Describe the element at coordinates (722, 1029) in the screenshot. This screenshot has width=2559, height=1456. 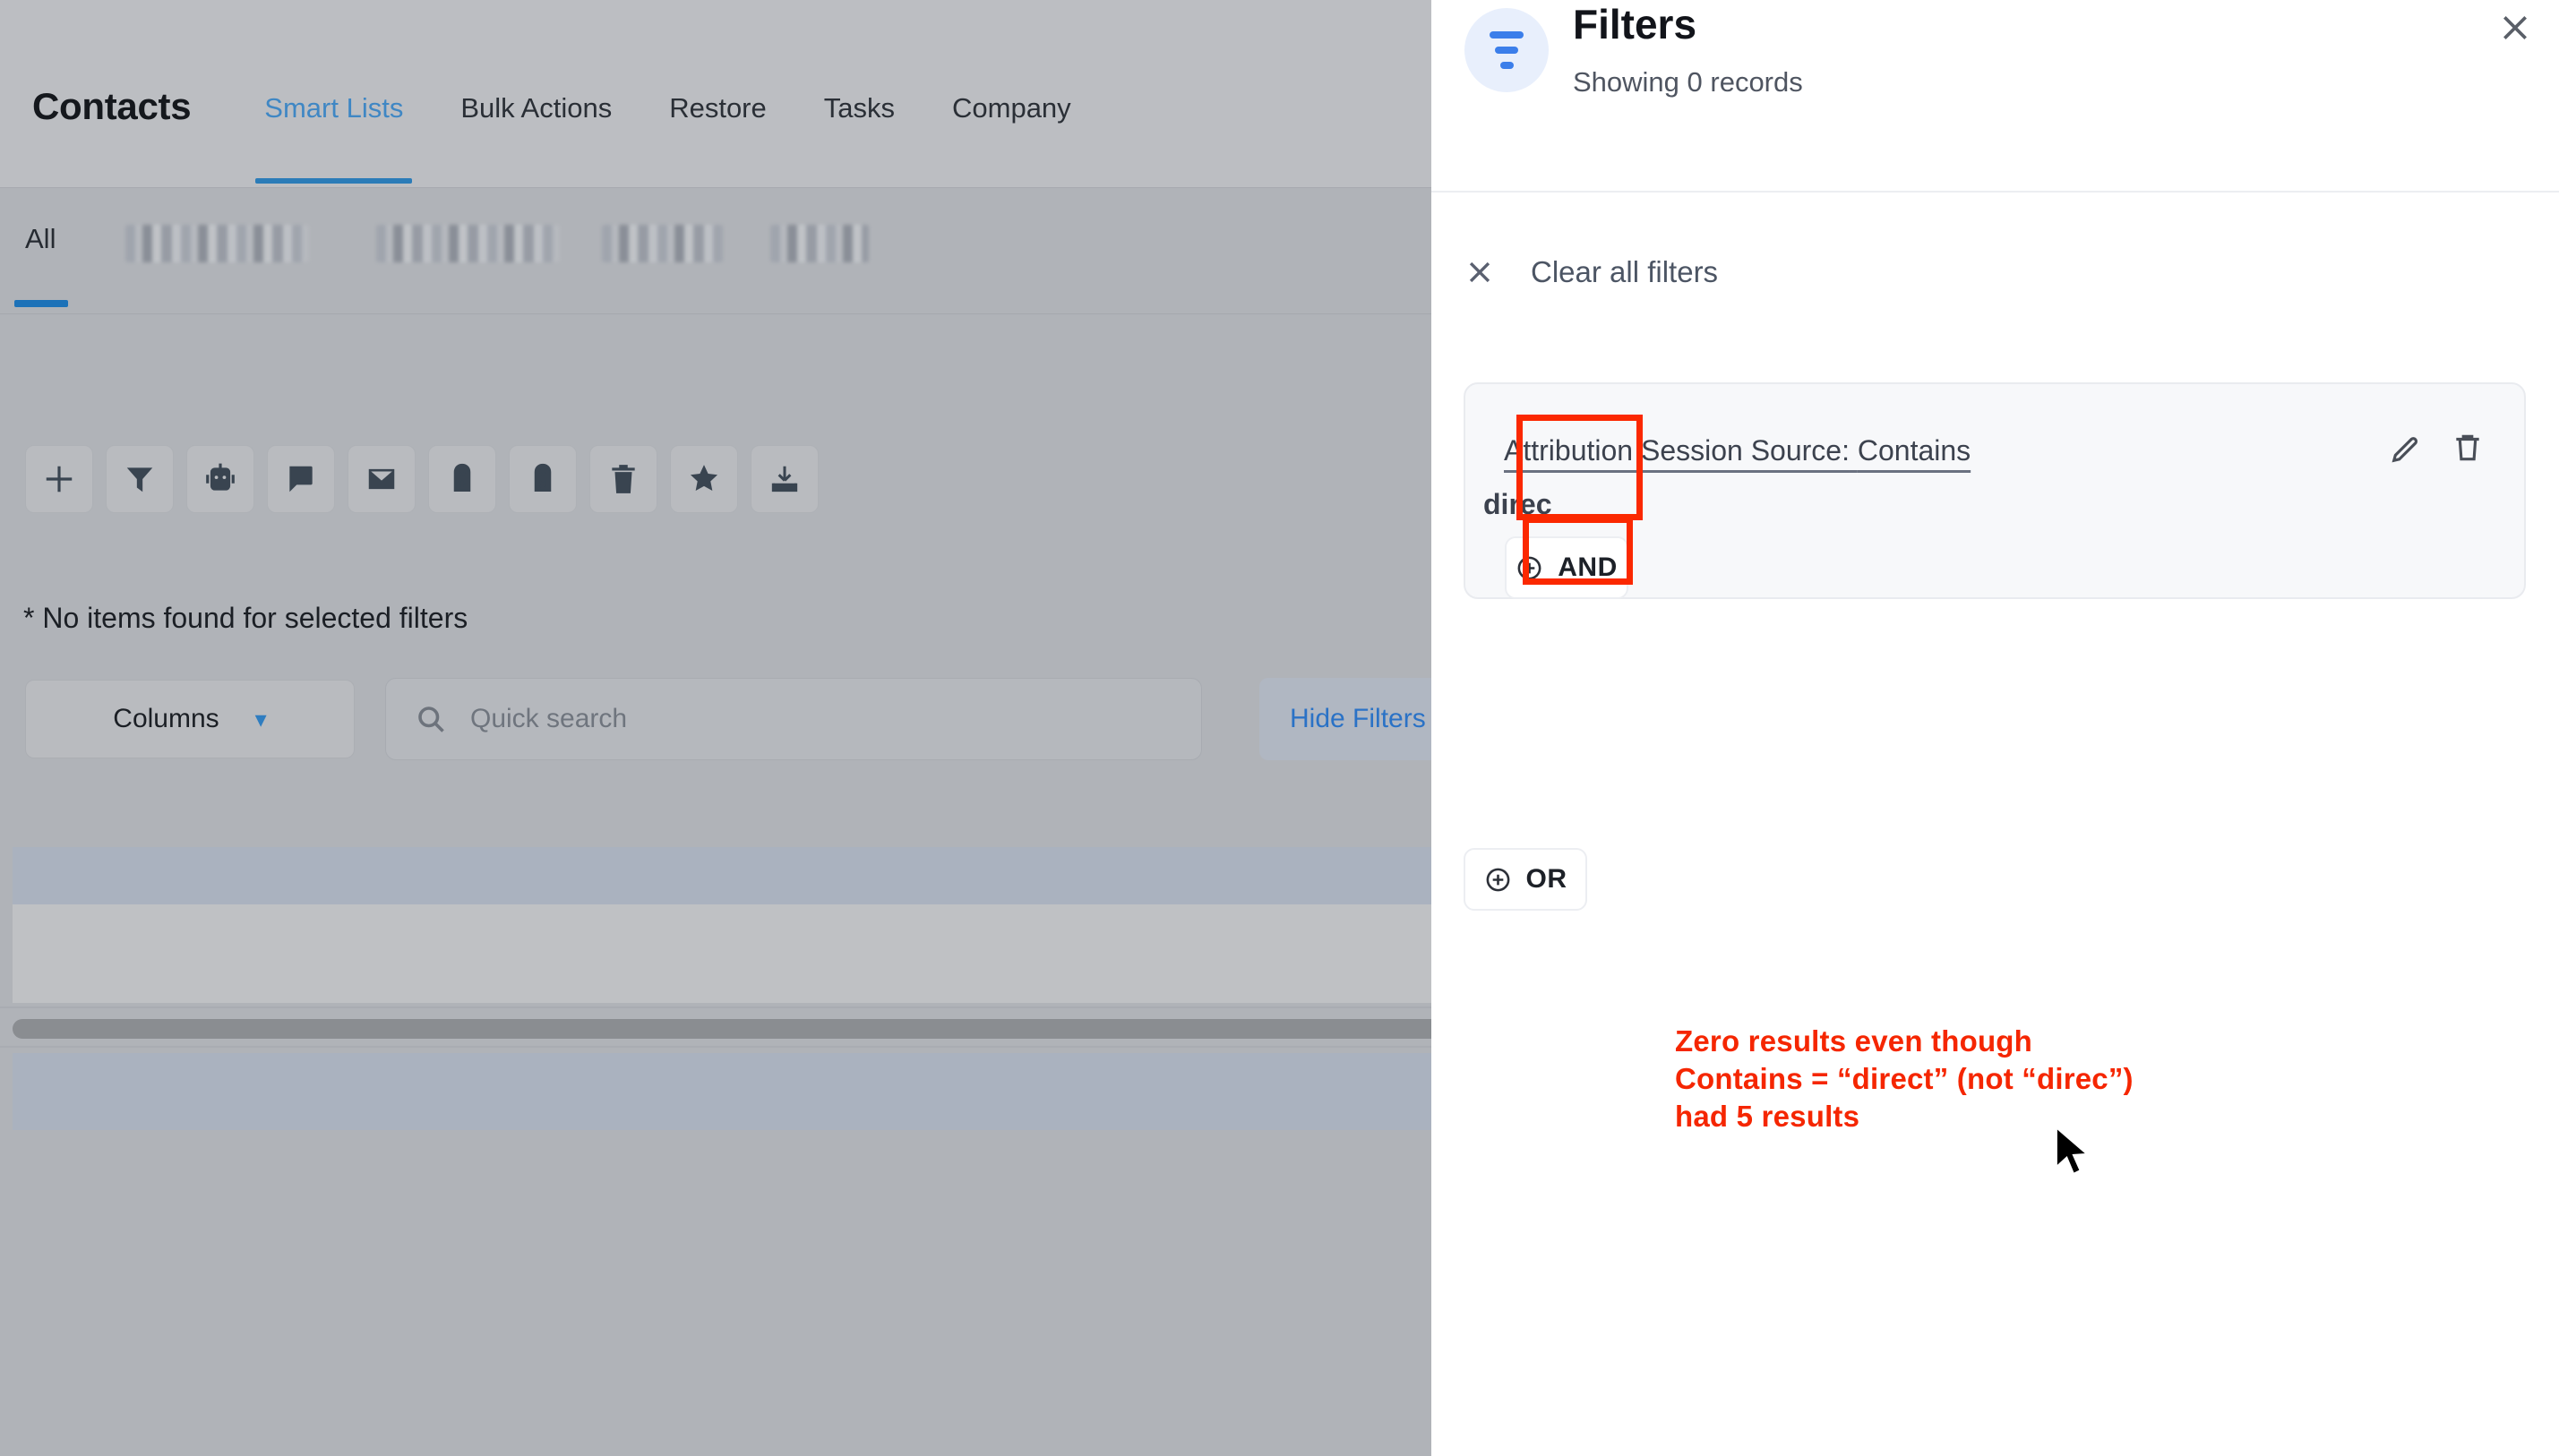
I see `horizontal-scrollbar` at that location.